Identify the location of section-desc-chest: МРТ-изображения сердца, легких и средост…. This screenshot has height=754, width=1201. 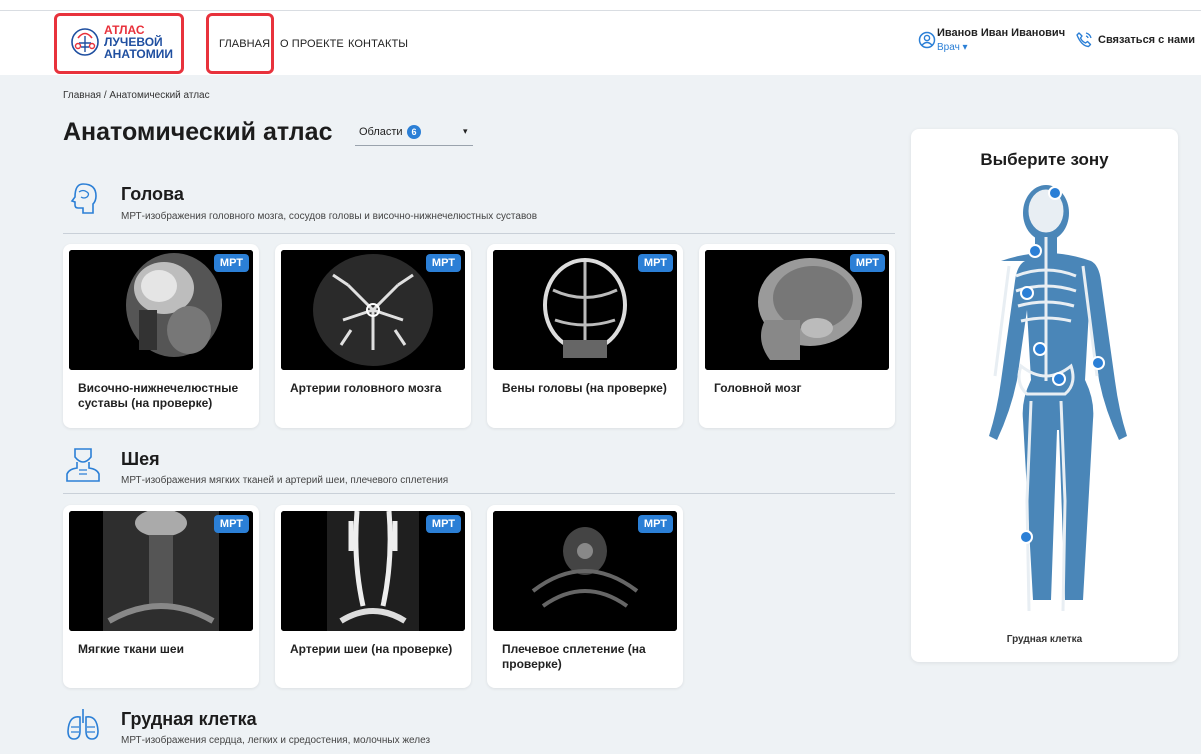
(276, 740).